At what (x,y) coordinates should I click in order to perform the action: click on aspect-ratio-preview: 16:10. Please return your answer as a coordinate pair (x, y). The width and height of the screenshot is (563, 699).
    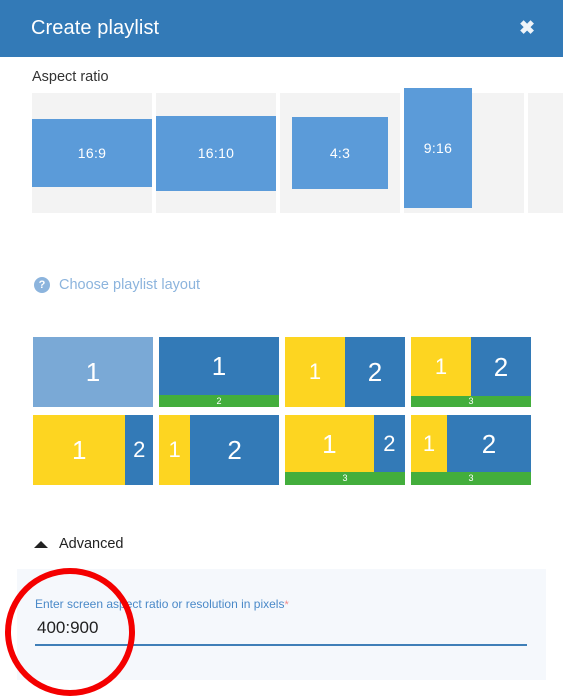
    Looking at the image, I should click on (216, 153).